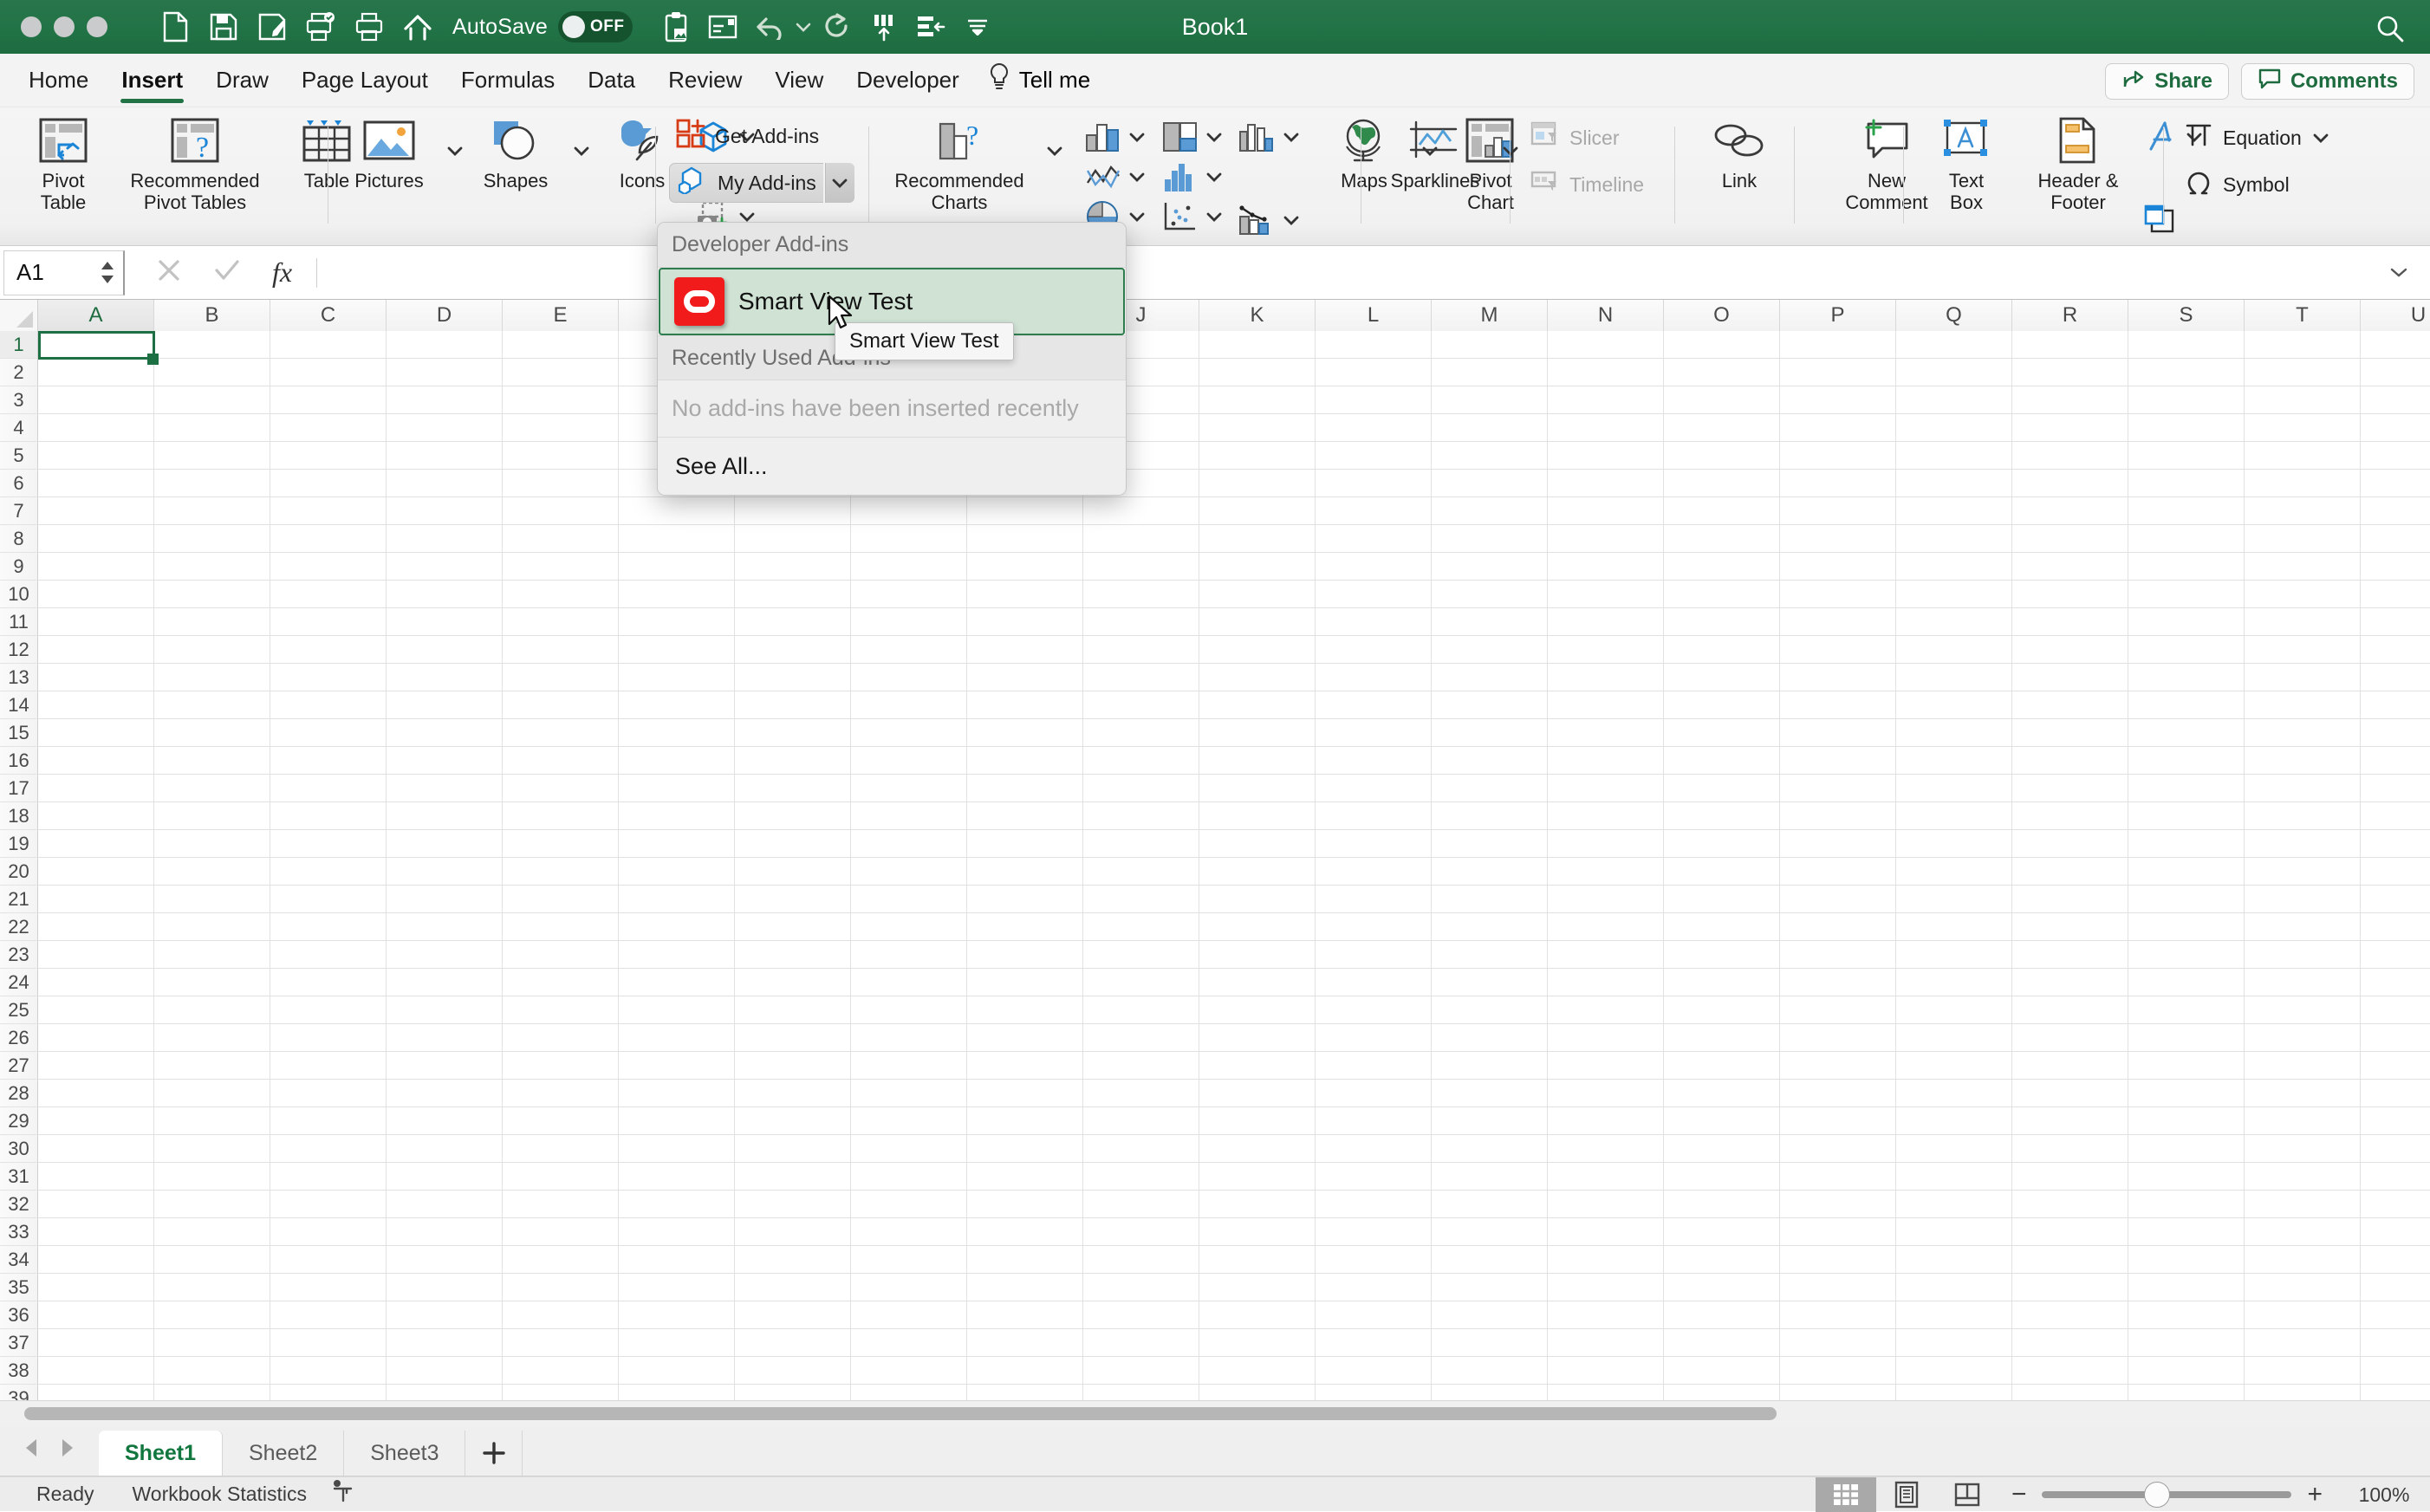 This screenshot has width=2430, height=1512. Describe the element at coordinates (1257, 456) in the screenshot. I see `cell-K5` at that location.